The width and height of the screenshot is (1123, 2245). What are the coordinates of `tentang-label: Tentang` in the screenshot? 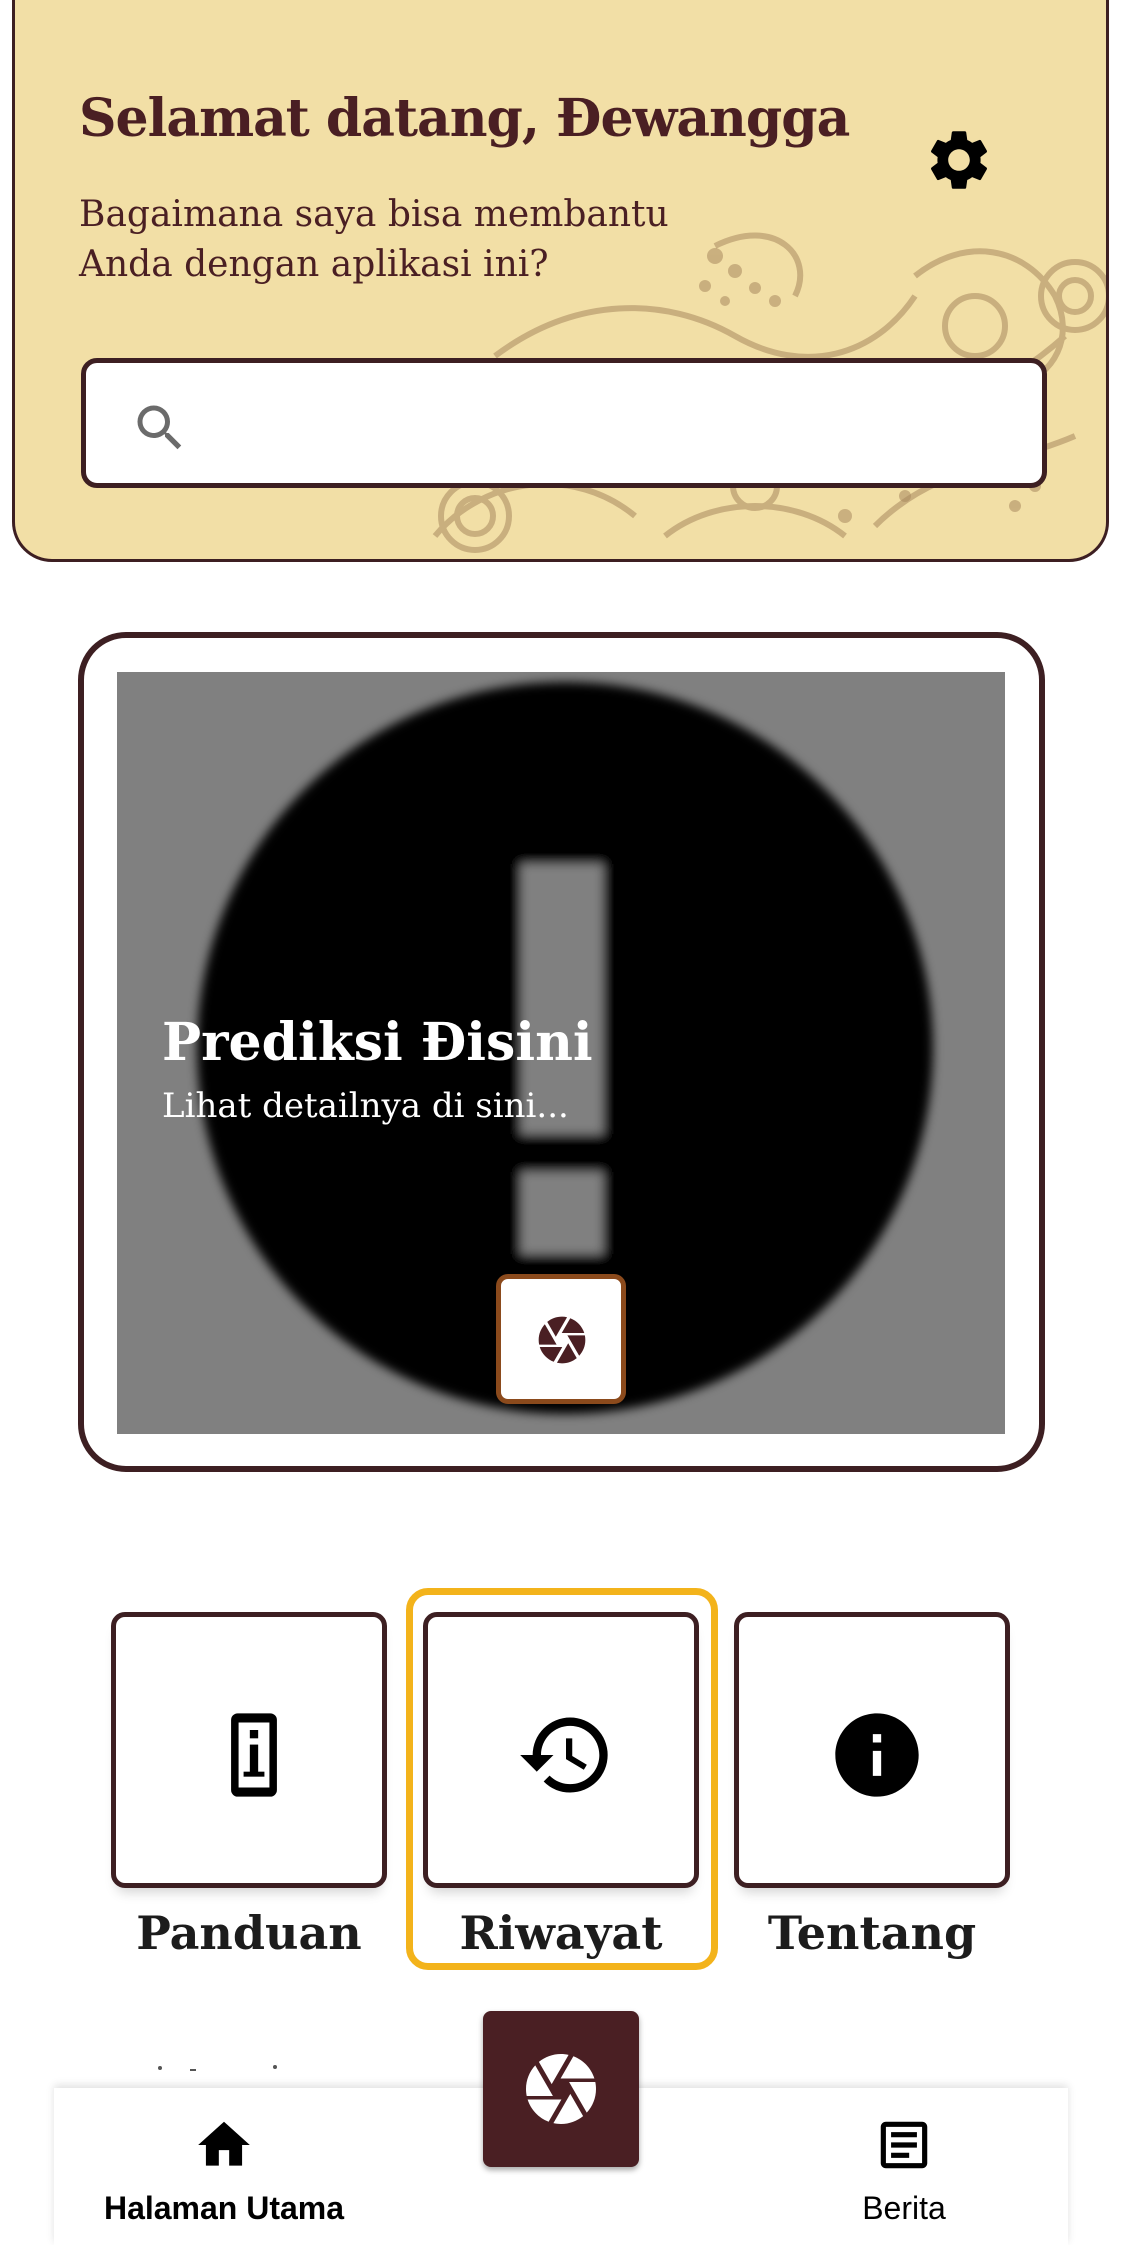 It's located at (872, 1933).